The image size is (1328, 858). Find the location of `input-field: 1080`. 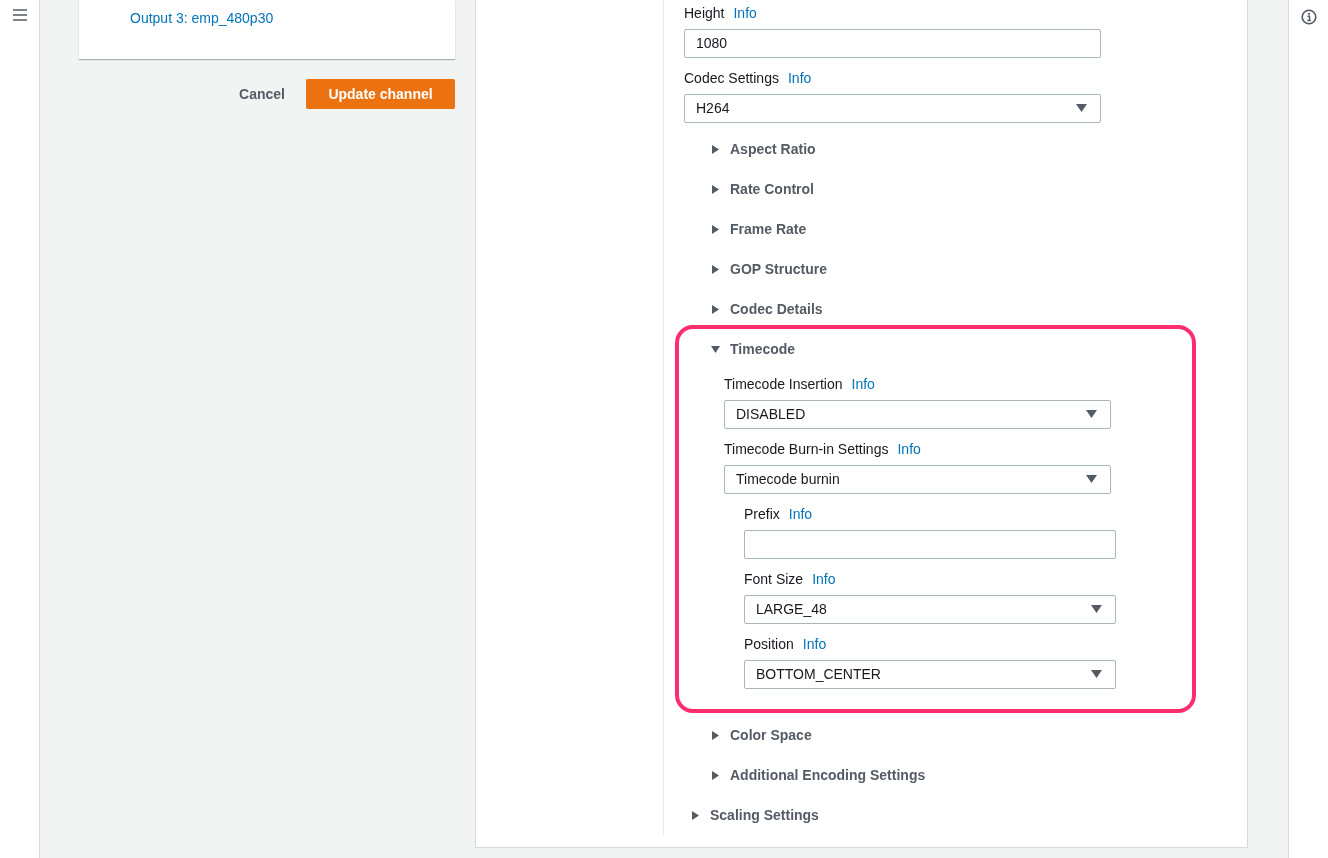

input-field: 1080 is located at coordinates (892, 43).